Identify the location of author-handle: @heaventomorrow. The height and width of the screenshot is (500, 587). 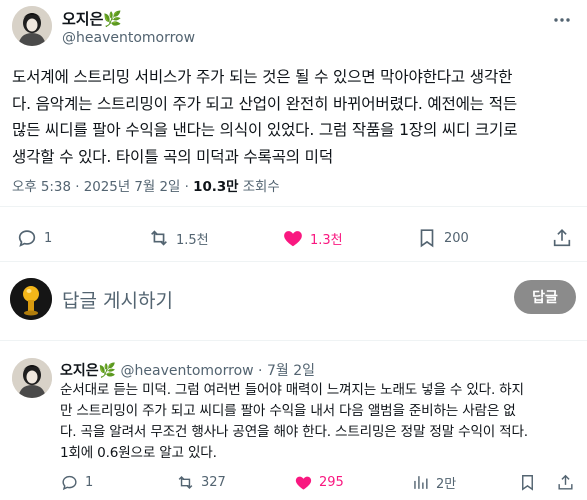
(128, 38).